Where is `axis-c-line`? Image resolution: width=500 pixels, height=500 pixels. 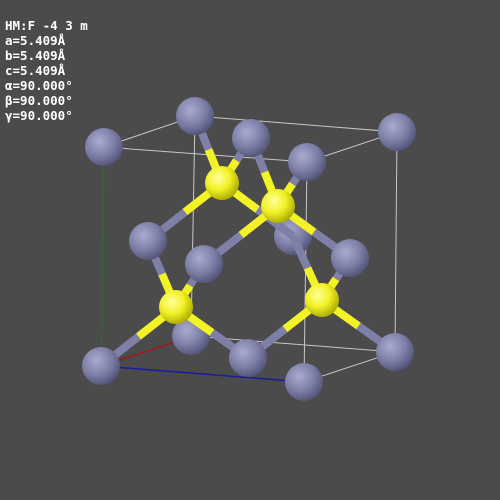
axis-c-line is located at coordinates (102, 256).